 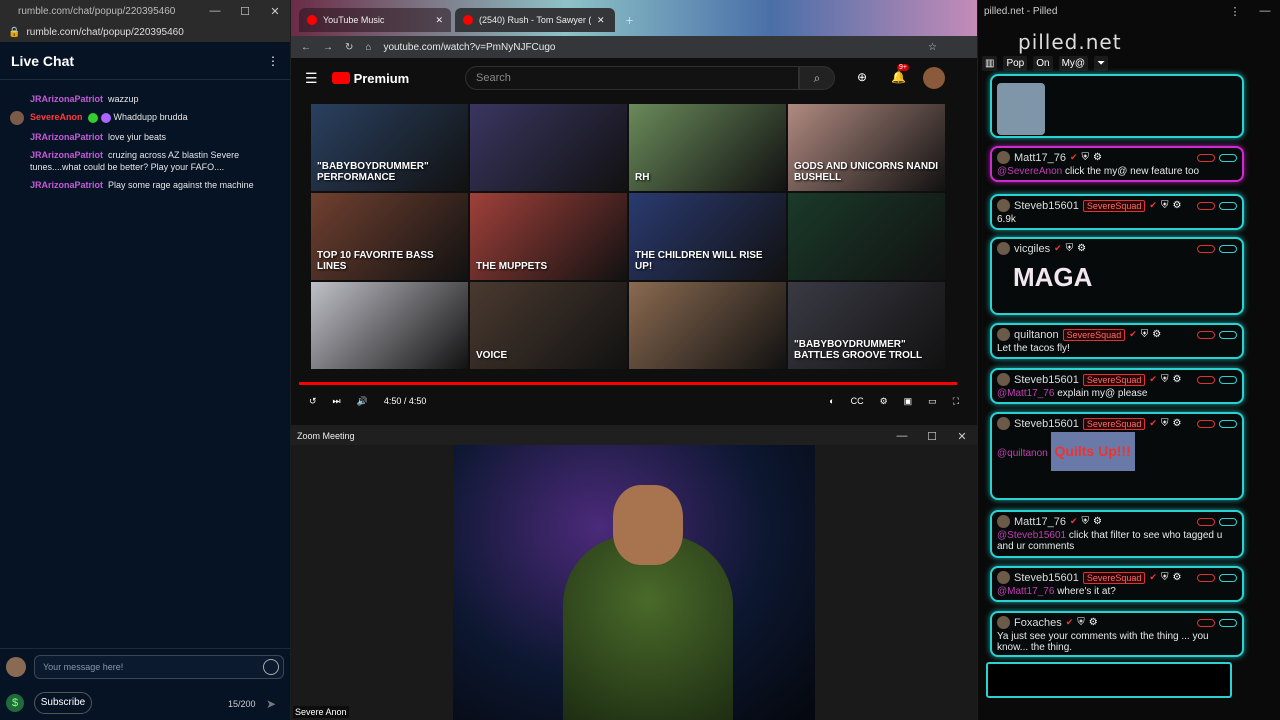 I want to click on dollar-icon: $, so click(x=15, y=703).